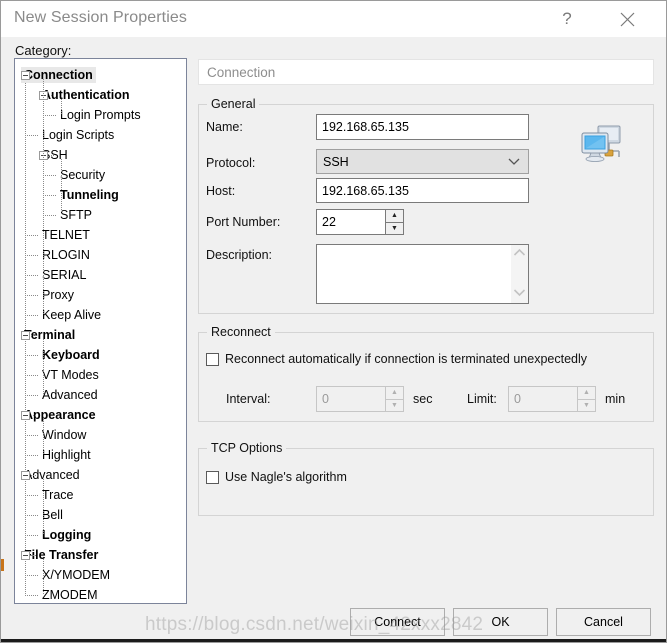 The height and width of the screenshot is (643, 667). I want to click on tree-item-logging: Logging, so click(100, 535).